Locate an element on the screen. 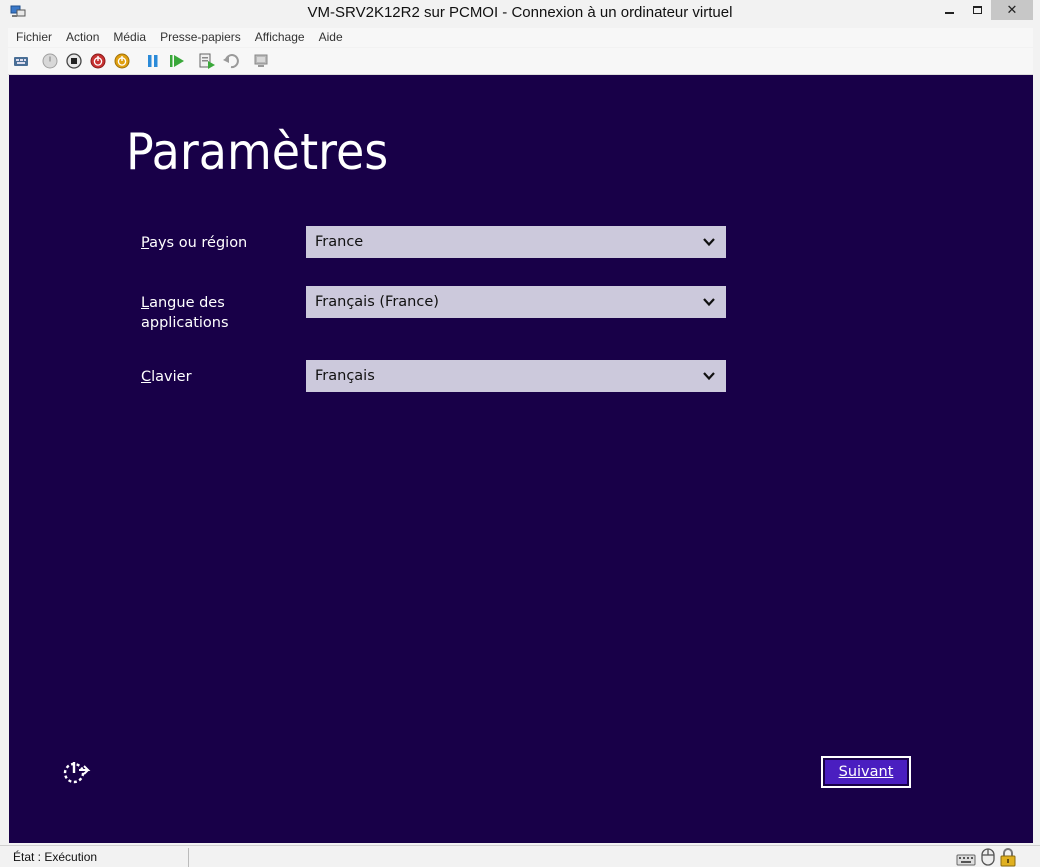 This screenshot has height=867, width=1040. minimize-button is located at coordinates (949, 10).